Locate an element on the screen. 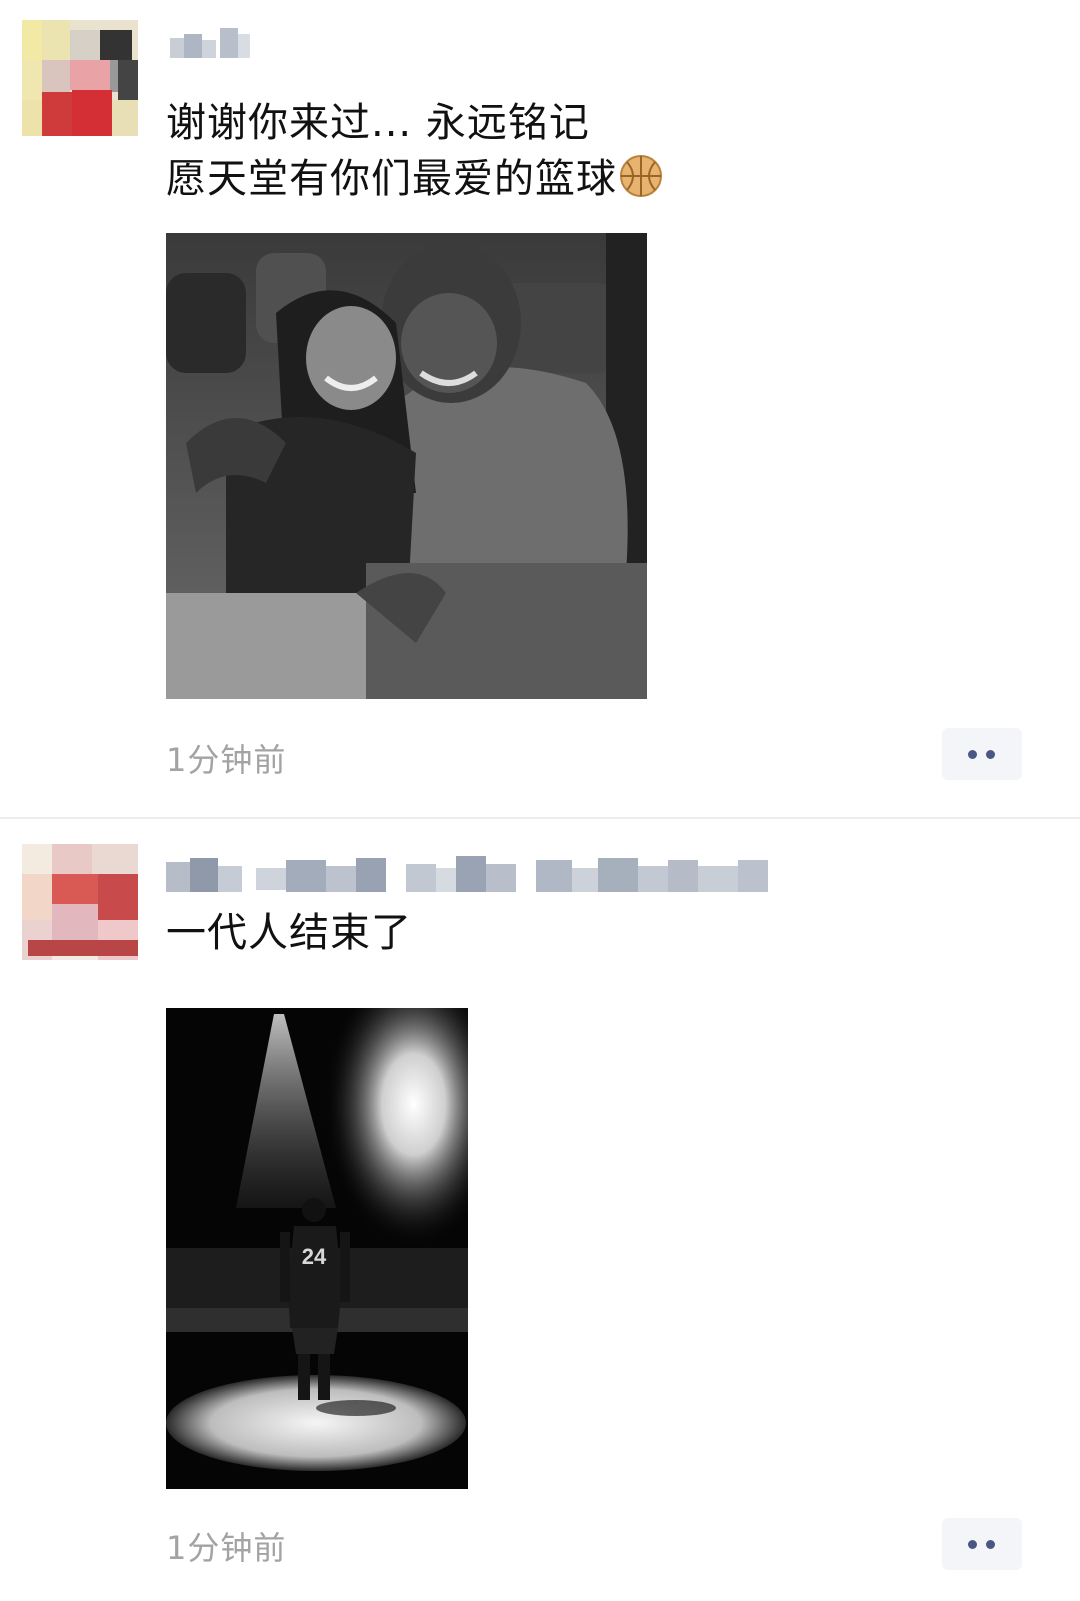 The width and height of the screenshot is (1080, 1601). post-content: 一代人结束了 is located at coordinates (289, 933).